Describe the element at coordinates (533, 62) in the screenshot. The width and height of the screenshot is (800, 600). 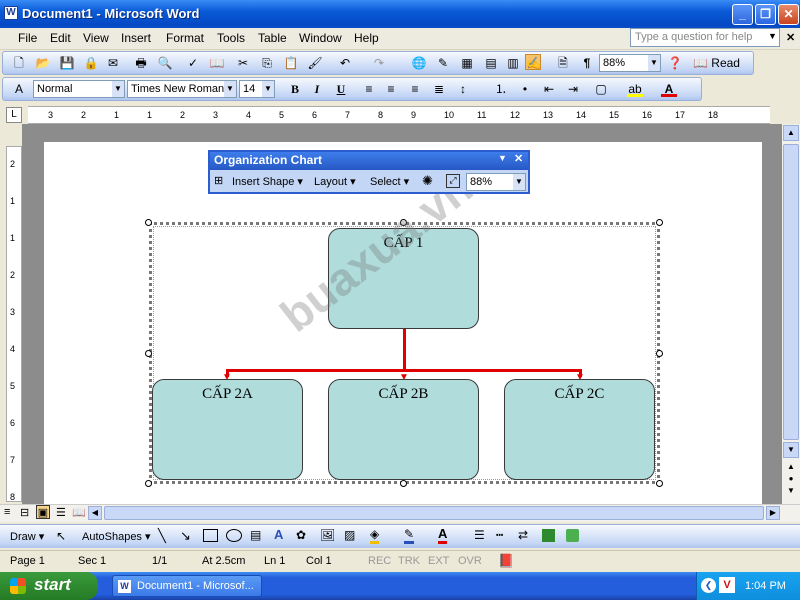
I see `drawing-icon: ✍` at that location.